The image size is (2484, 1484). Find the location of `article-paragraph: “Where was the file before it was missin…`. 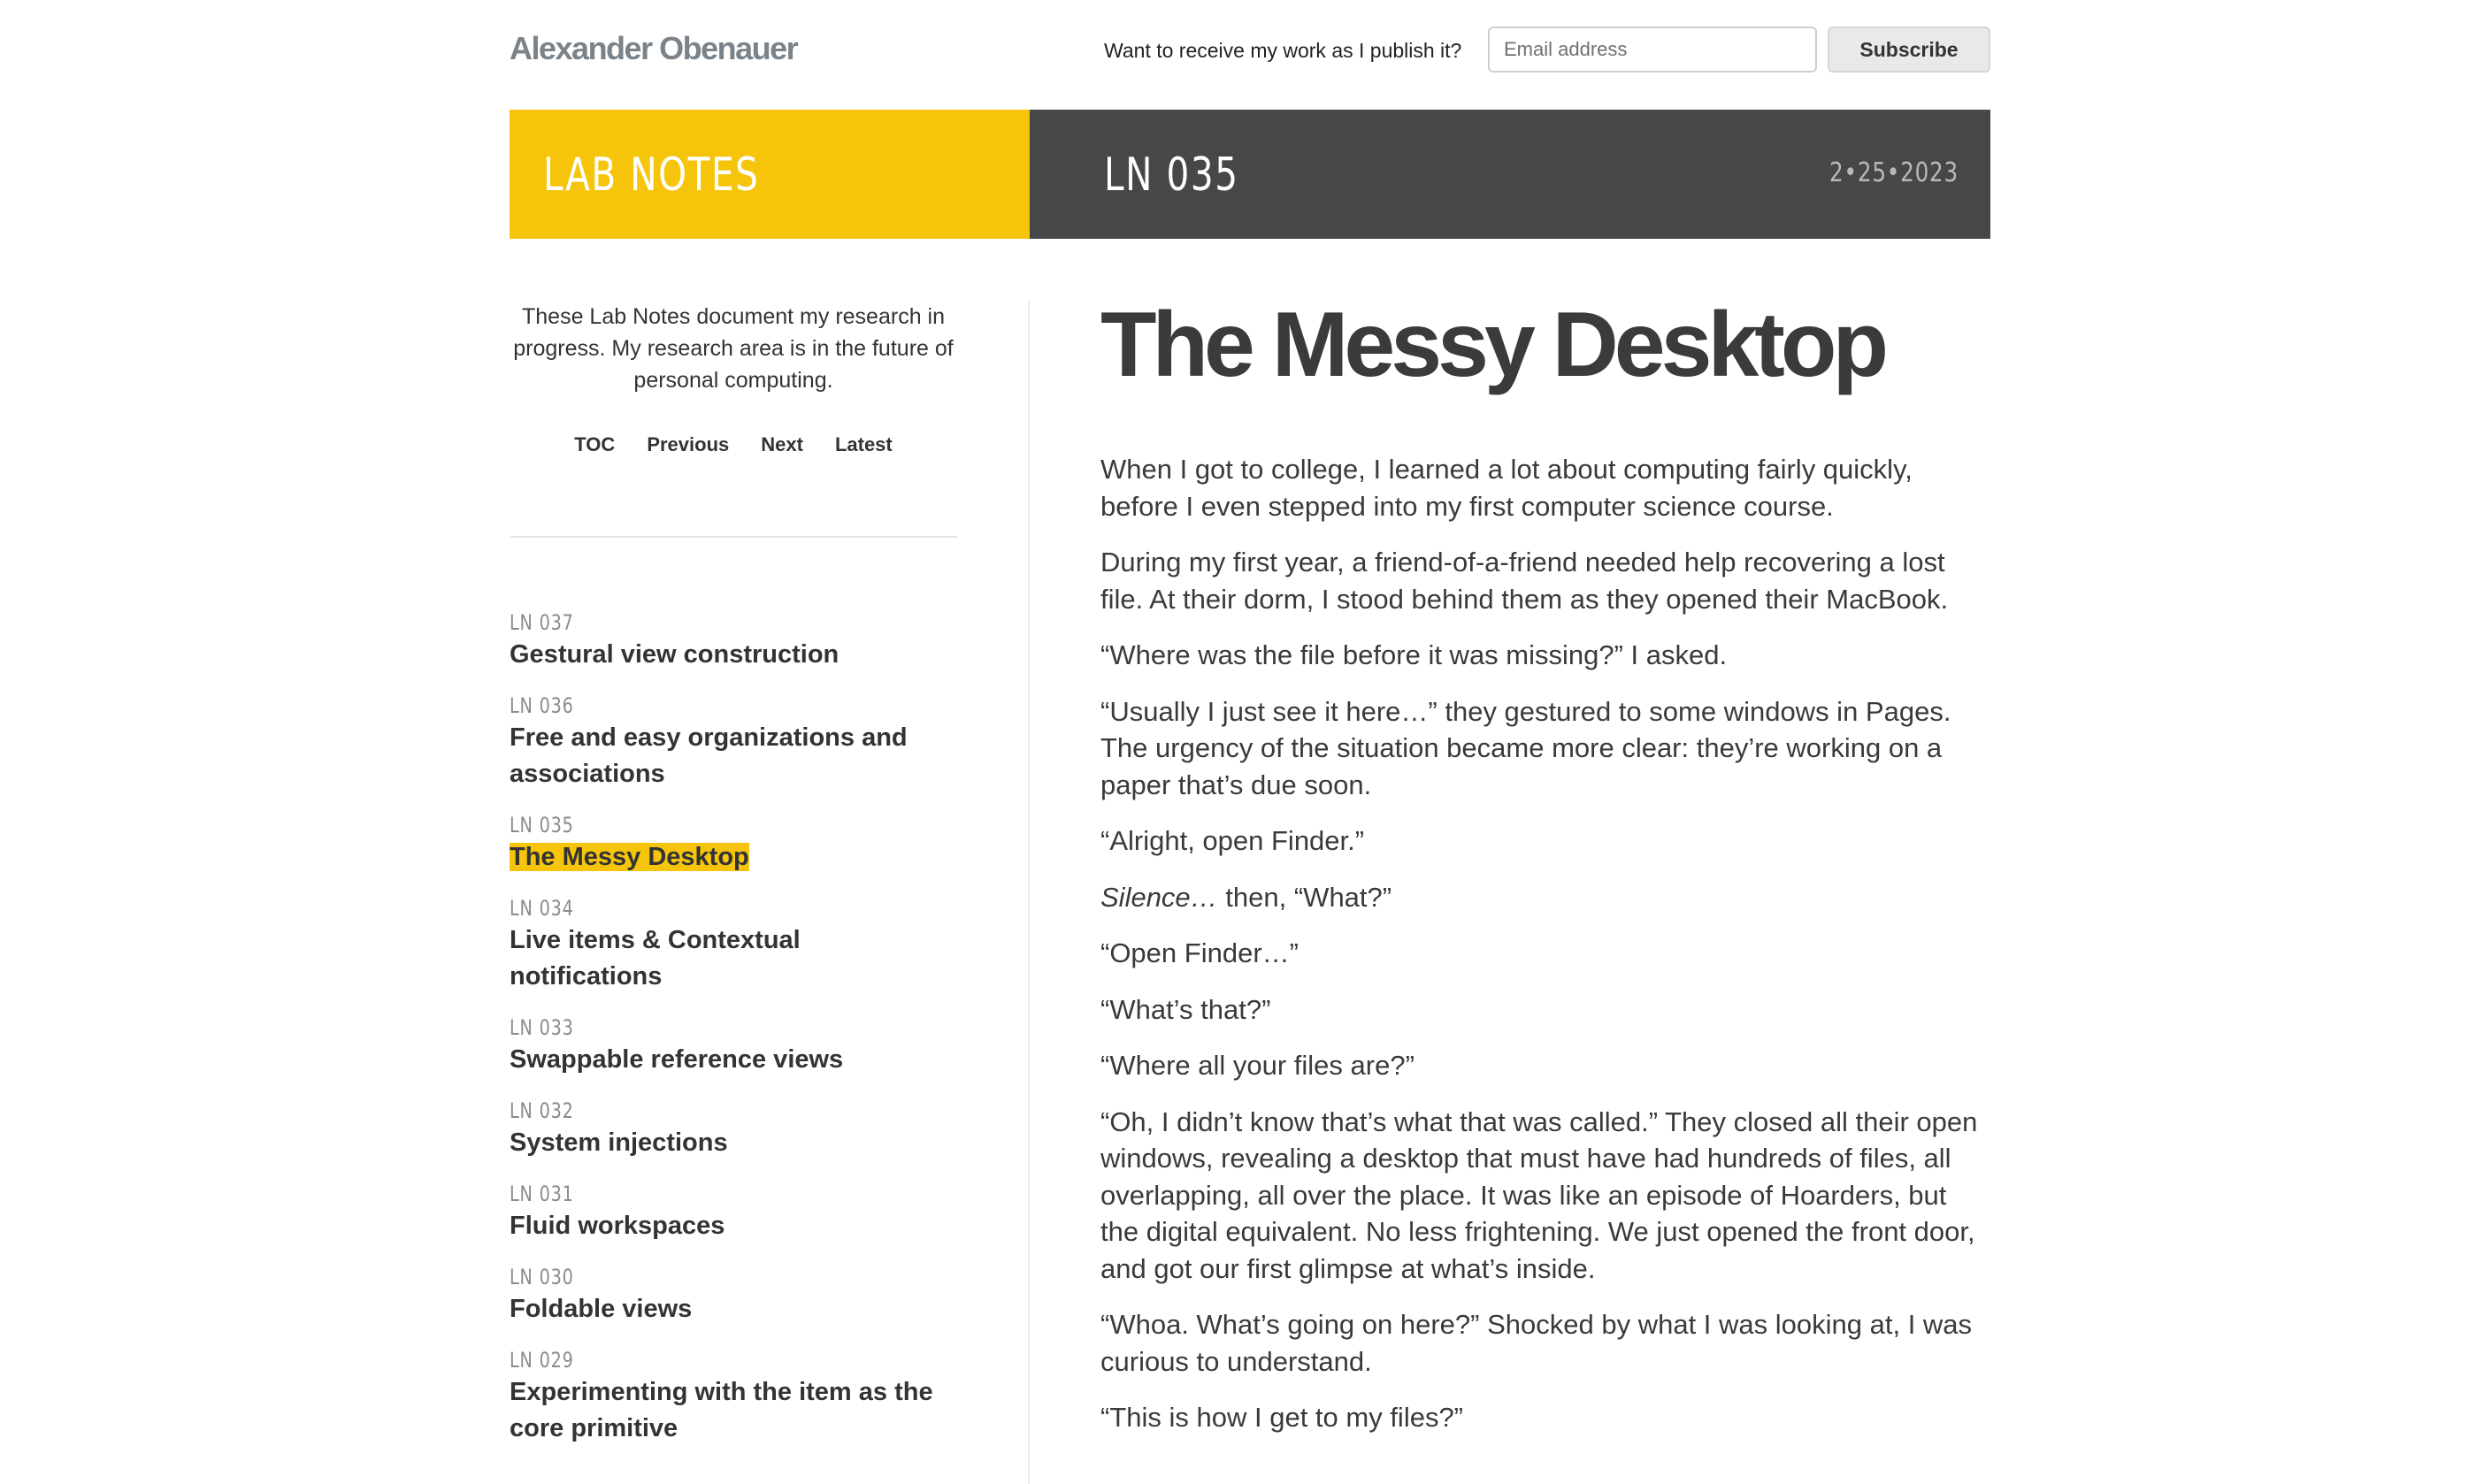

article-paragraph: “Where was the file before it was missin… is located at coordinates (1414, 654).